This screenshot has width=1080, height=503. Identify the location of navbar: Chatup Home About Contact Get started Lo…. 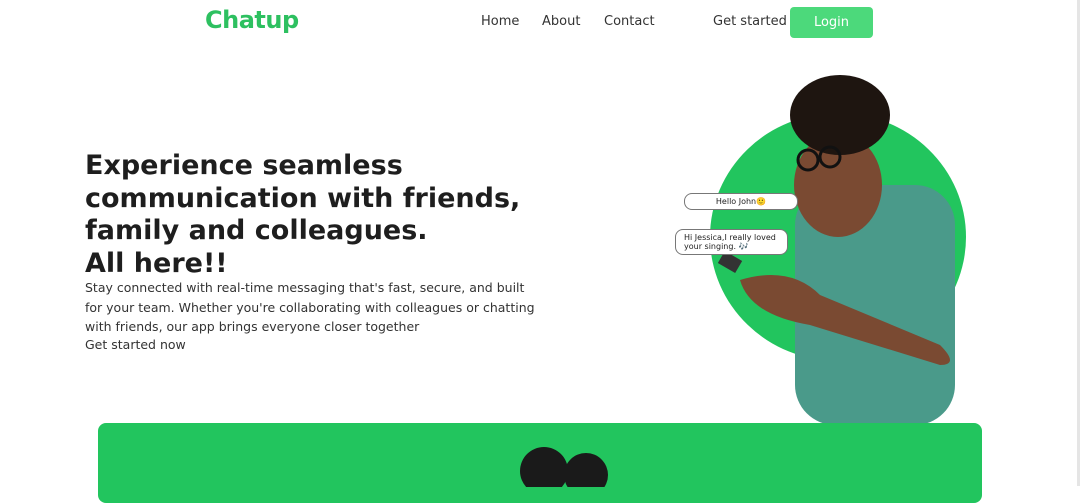
(540, 22).